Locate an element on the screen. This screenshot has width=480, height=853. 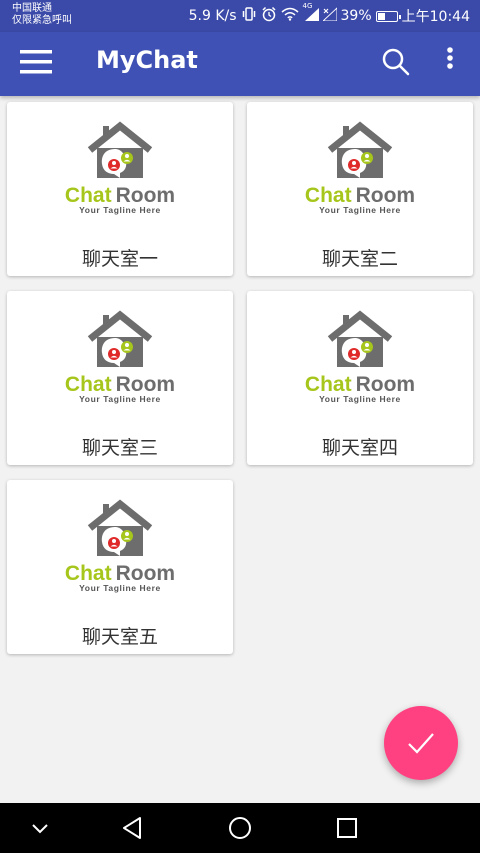
chevron-down-icon is located at coordinates (40, 829).